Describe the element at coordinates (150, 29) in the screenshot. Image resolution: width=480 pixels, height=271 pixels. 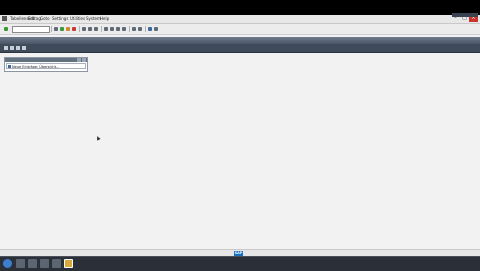
I see `help-icon` at that location.